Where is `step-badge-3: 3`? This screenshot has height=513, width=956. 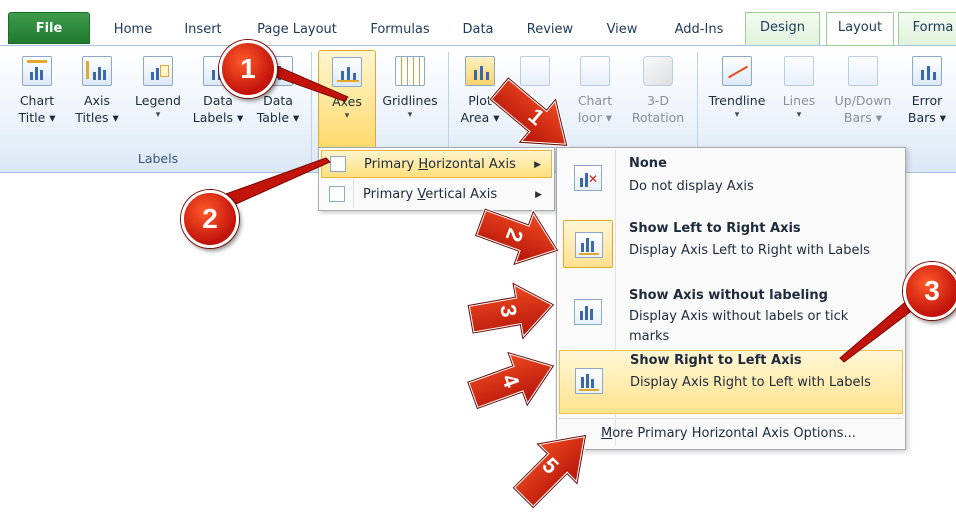
step-badge-3: 3 is located at coordinates (929, 291).